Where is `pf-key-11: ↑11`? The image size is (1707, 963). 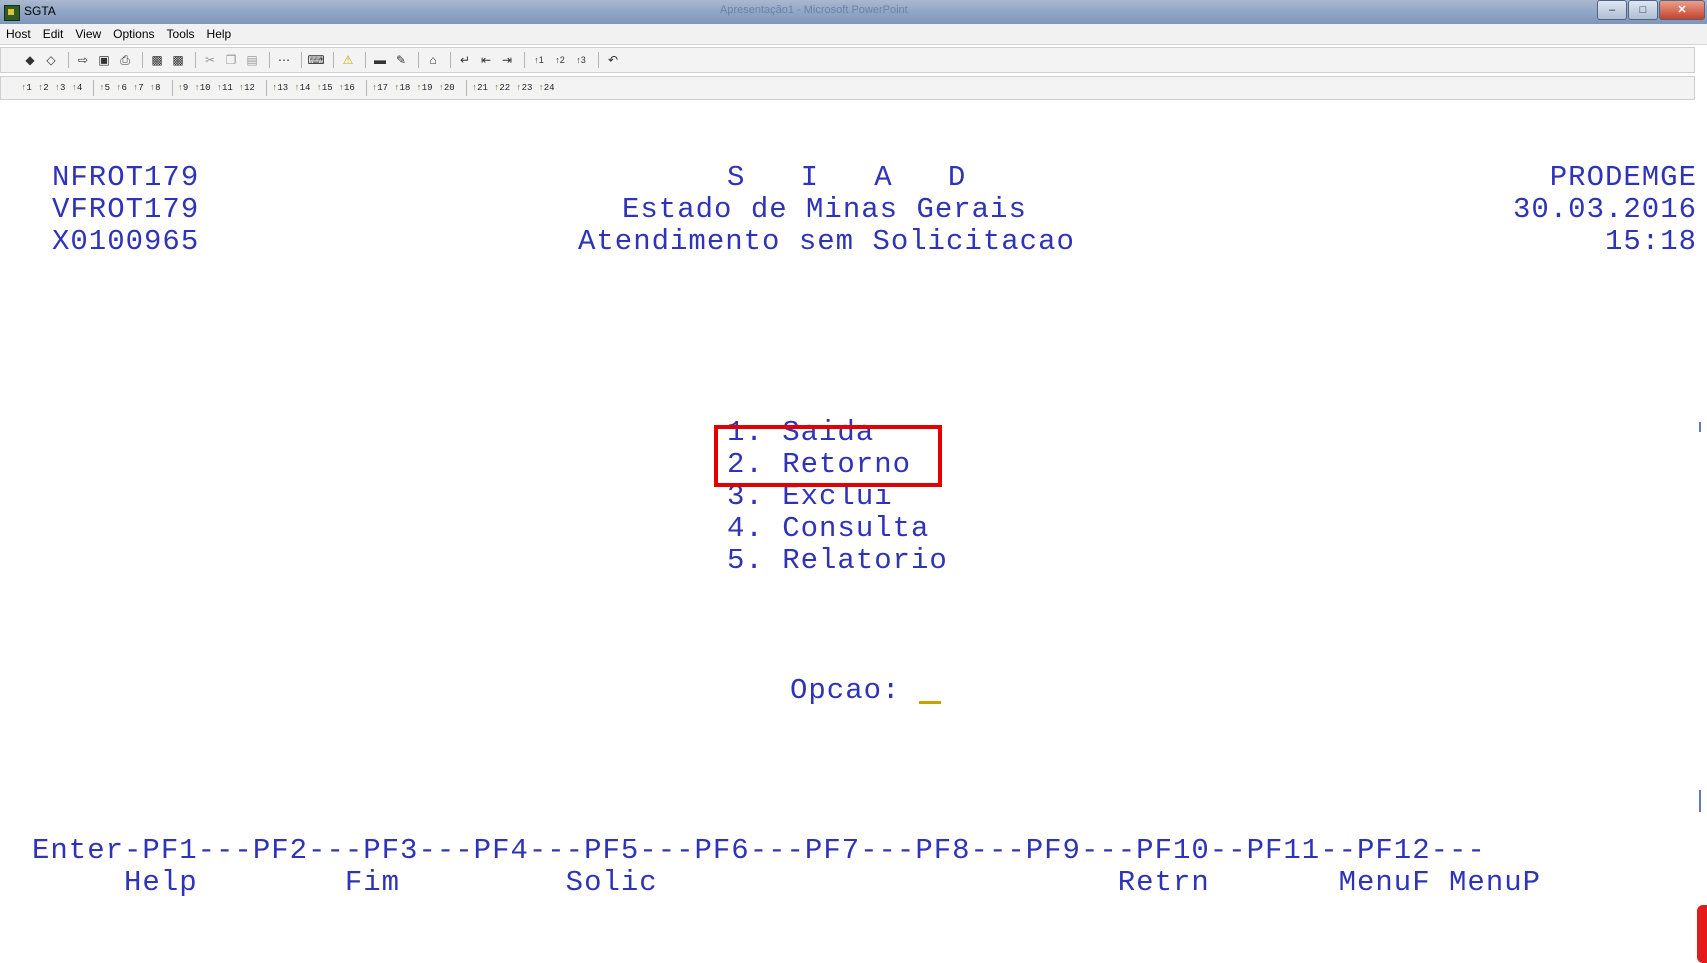 pf-key-11: ↑11 is located at coordinates (225, 88).